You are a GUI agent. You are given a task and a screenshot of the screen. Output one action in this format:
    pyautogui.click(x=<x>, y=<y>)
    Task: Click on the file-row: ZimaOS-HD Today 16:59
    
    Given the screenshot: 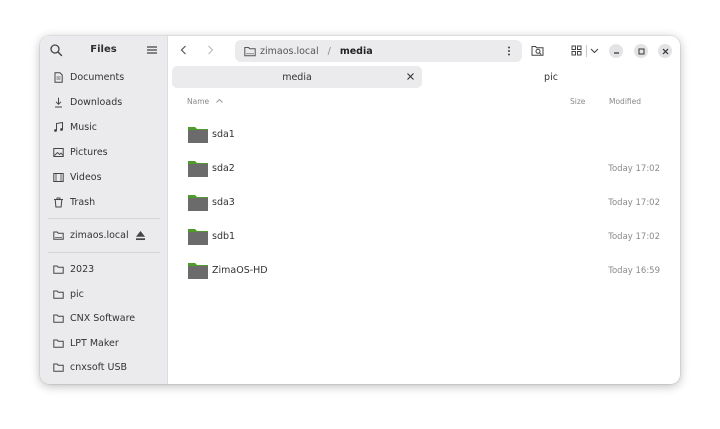 What is the action you would take?
    pyautogui.click(x=424, y=272)
    